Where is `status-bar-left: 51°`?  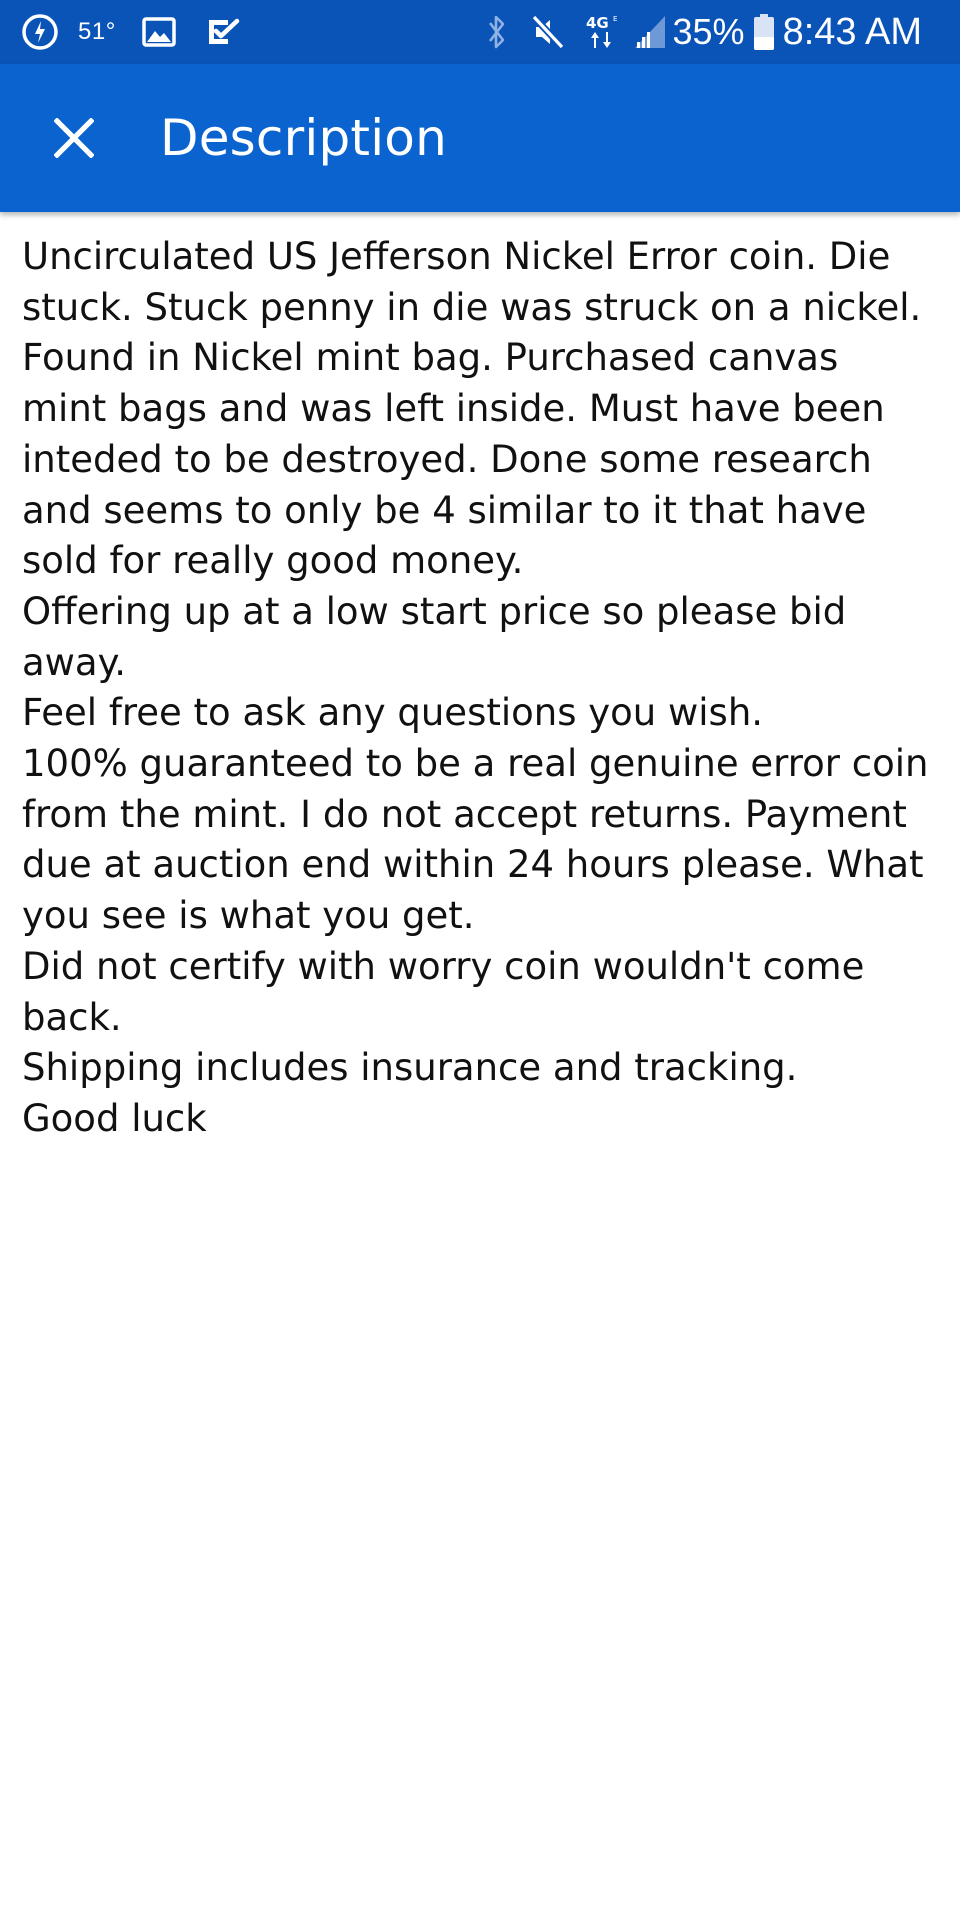
status-bar-left: 51° is located at coordinates (130, 32).